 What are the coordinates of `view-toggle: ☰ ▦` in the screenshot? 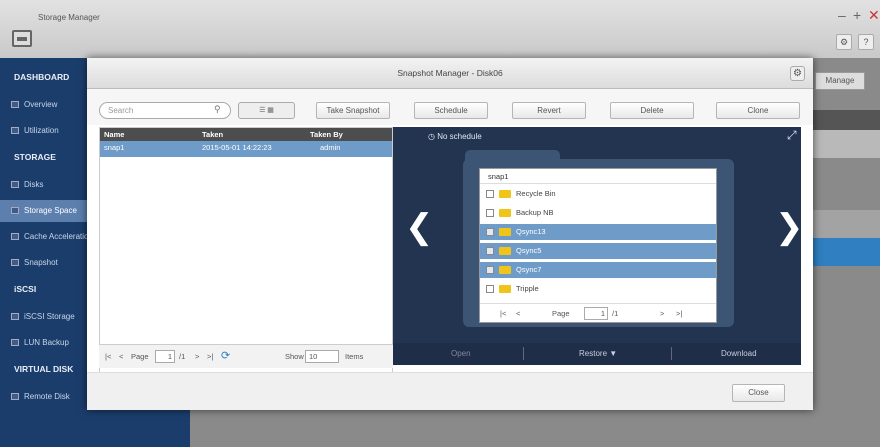 It's located at (266, 110).